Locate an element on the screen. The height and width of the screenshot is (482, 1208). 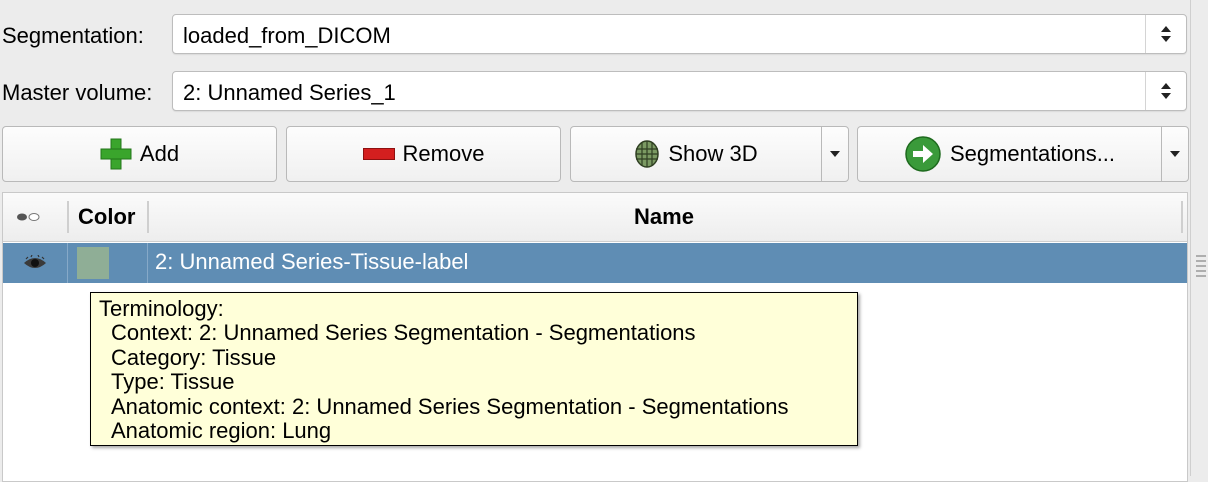
show-3d-label: Show 3D is located at coordinates (713, 153).